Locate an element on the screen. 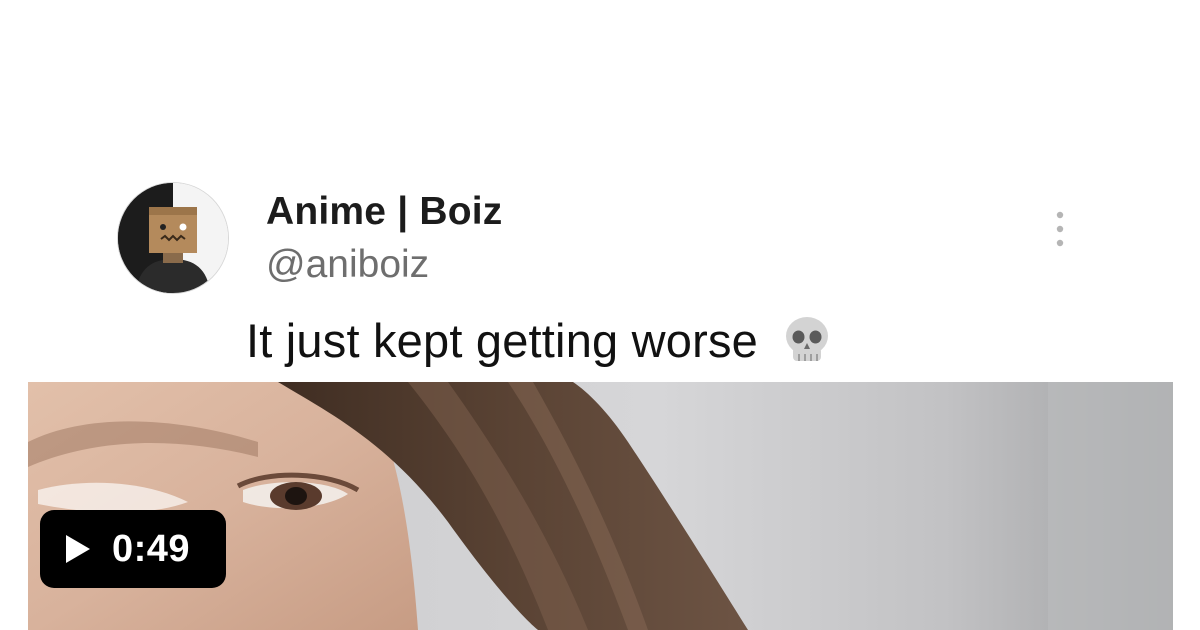  video-duration-badge: 0:49 is located at coordinates (133, 549).